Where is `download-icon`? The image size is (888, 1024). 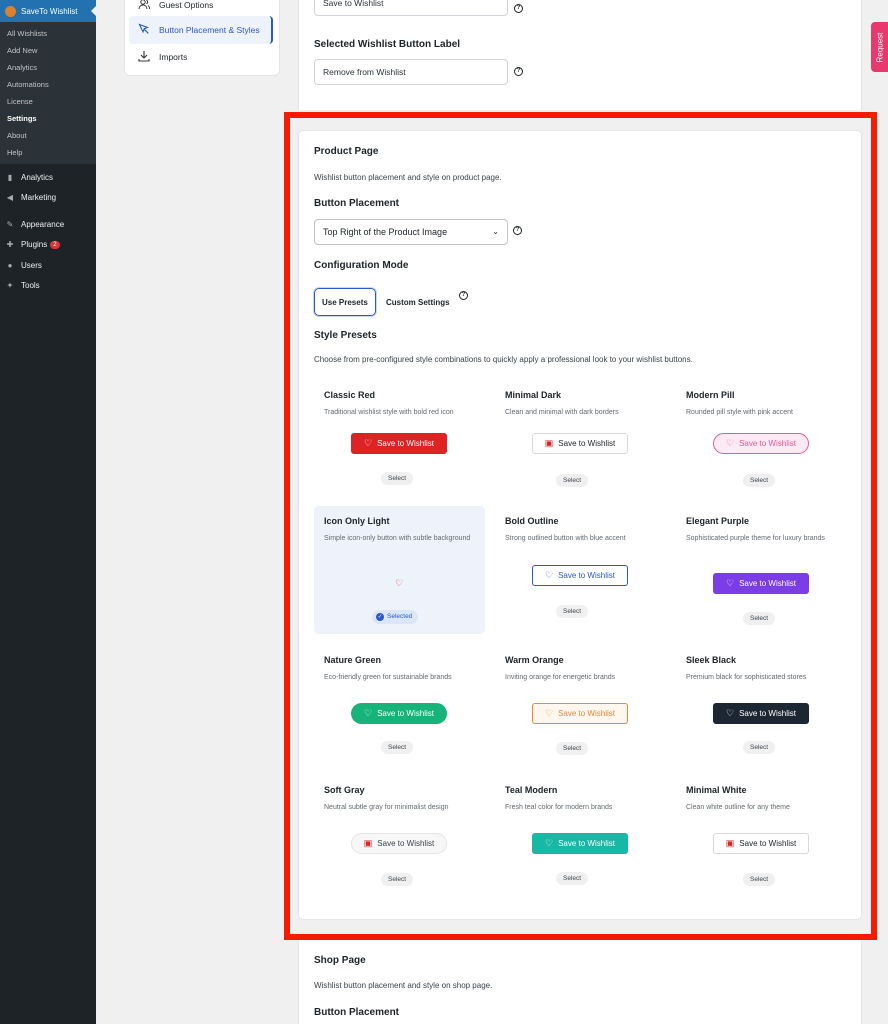 download-icon is located at coordinates (143, 57).